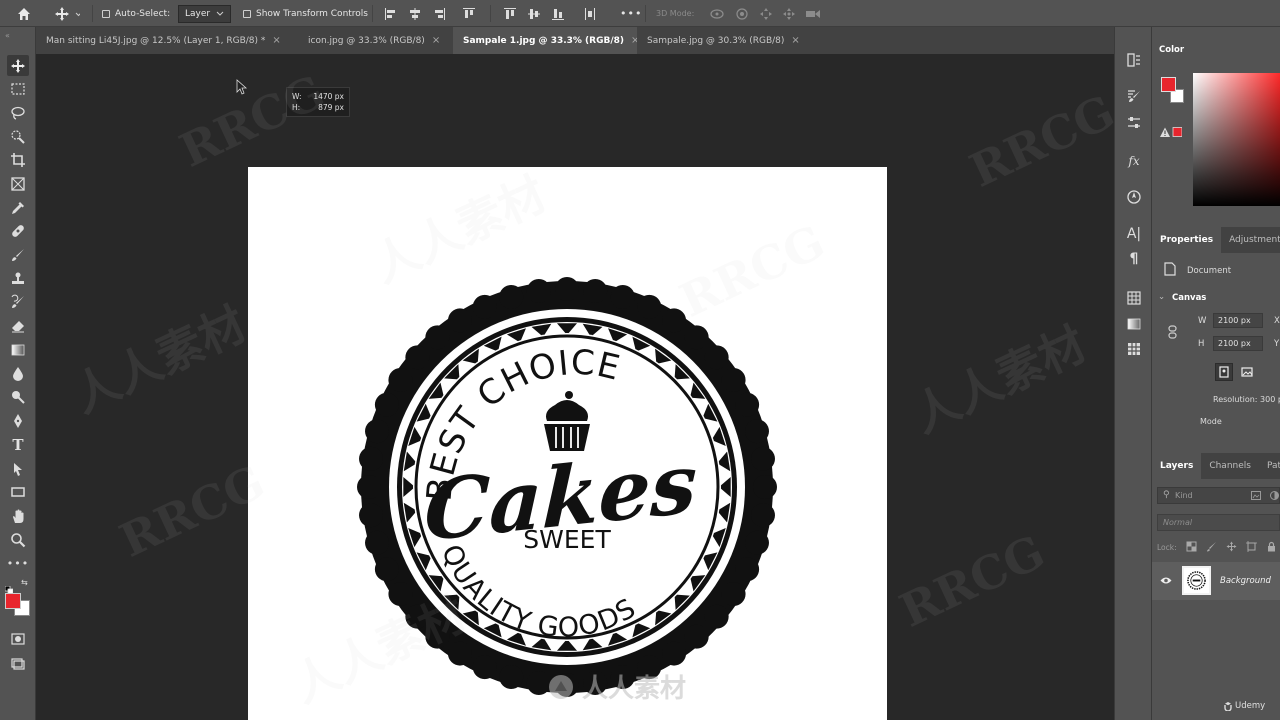 The image size is (1280, 720). What do you see at coordinates (1224, 372) in the screenshot?
I see `portrait-orientation-button` at bounding box center [1224, 372].